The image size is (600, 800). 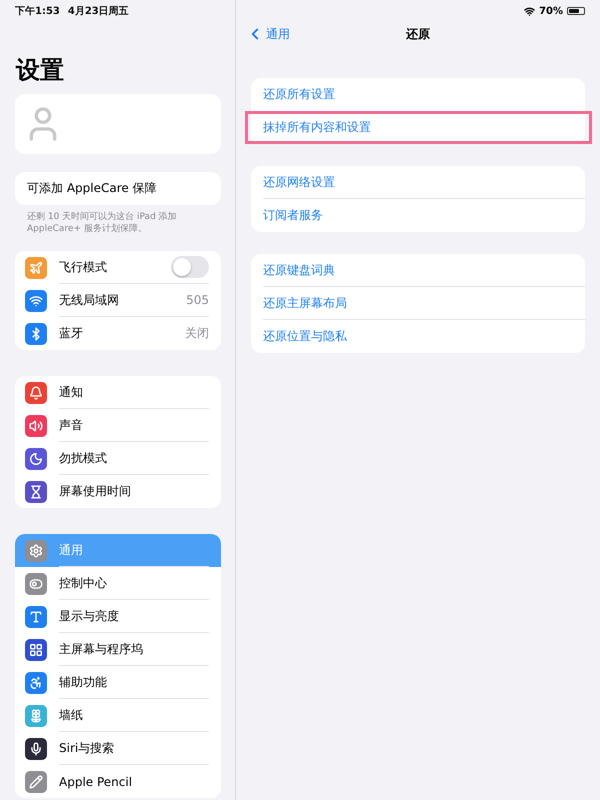 What do you see at coordinates (83, 458) in the screenshot?
I see `item-label: 勿扰模式` at bounding box center [83, 458].